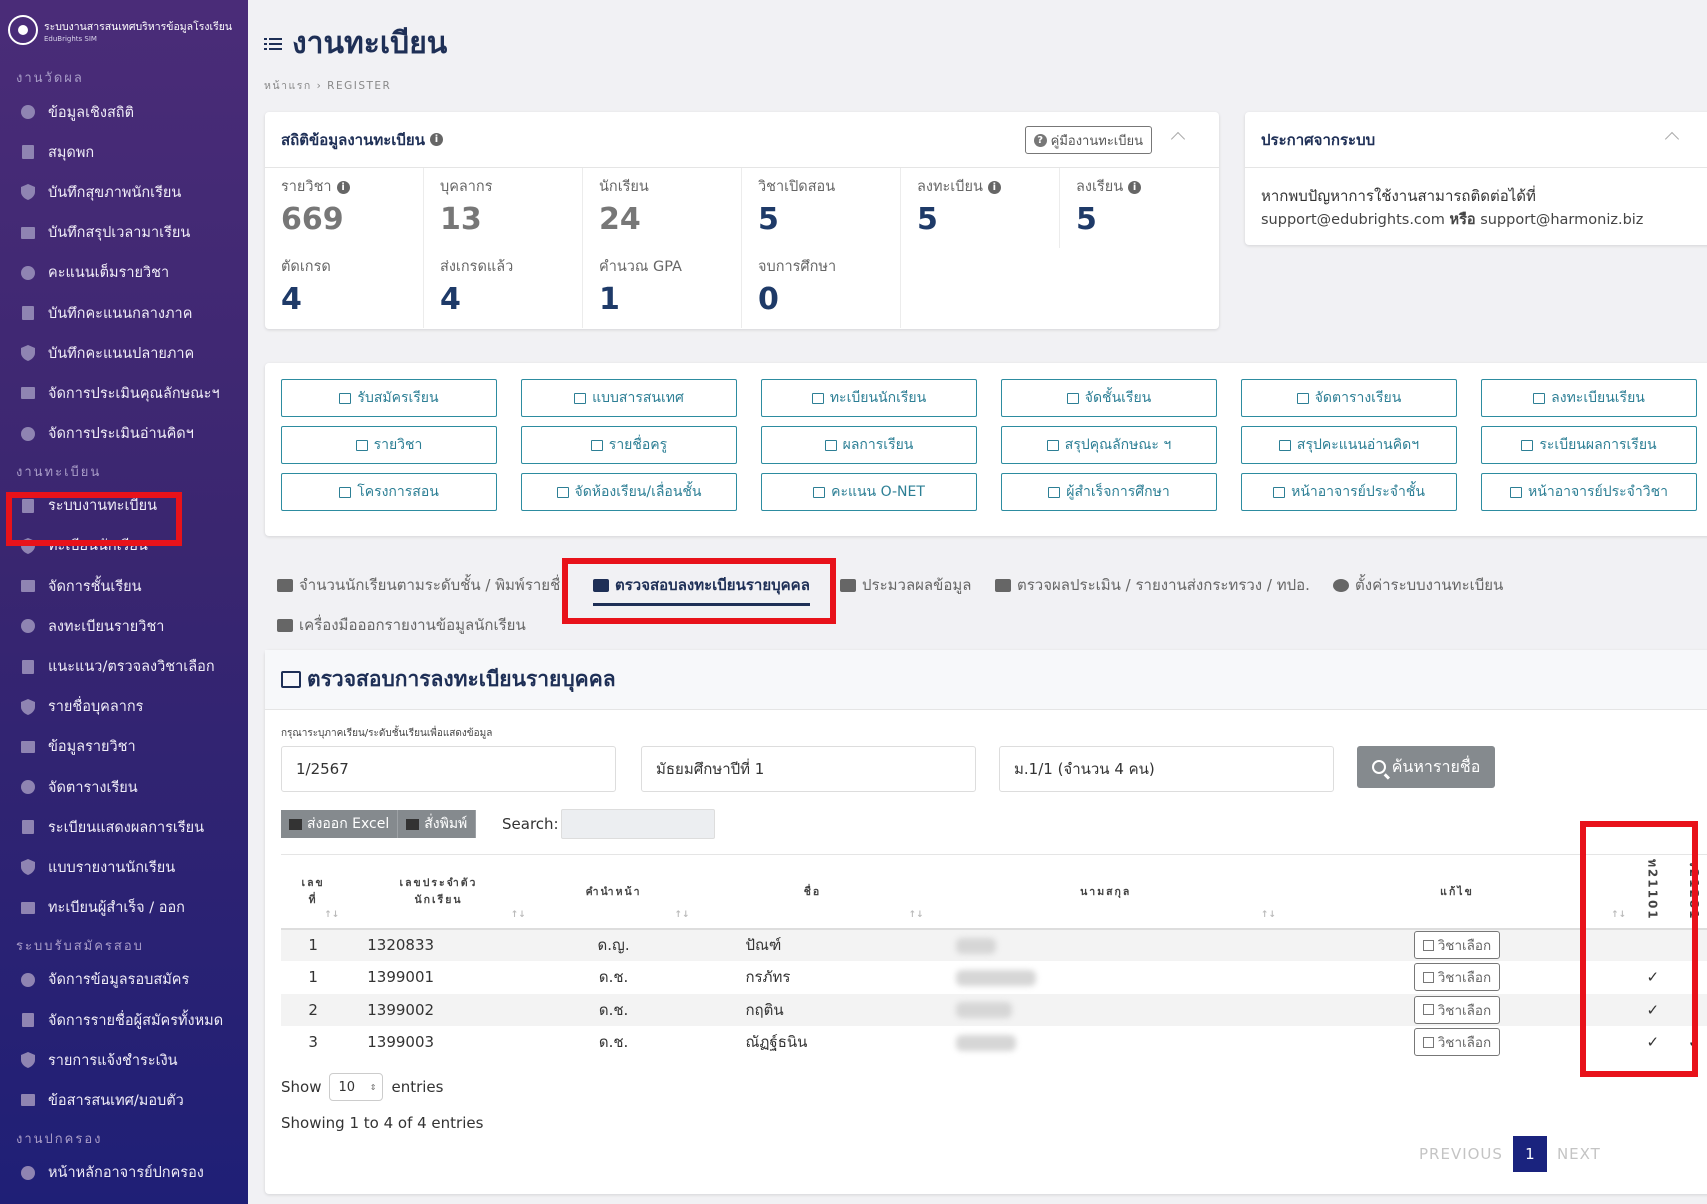  What do you see at coordinates (1152, 585) in the screenshot?
I see `tab-assessment-report: ตรวจผลประเมิน / รายงานส่งกระทรวง / ทปอ.` at bounding box center [1152, 585].